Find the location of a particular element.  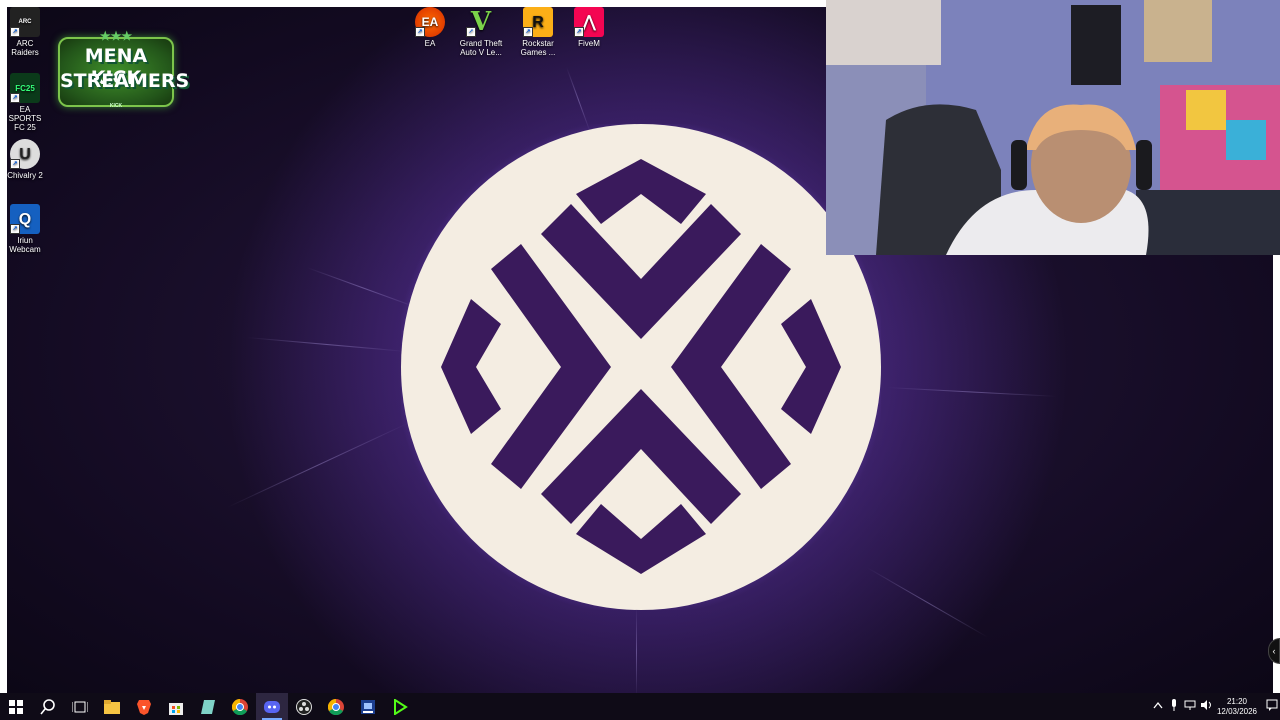

notification-icon is located at coordinates (1272, 705).